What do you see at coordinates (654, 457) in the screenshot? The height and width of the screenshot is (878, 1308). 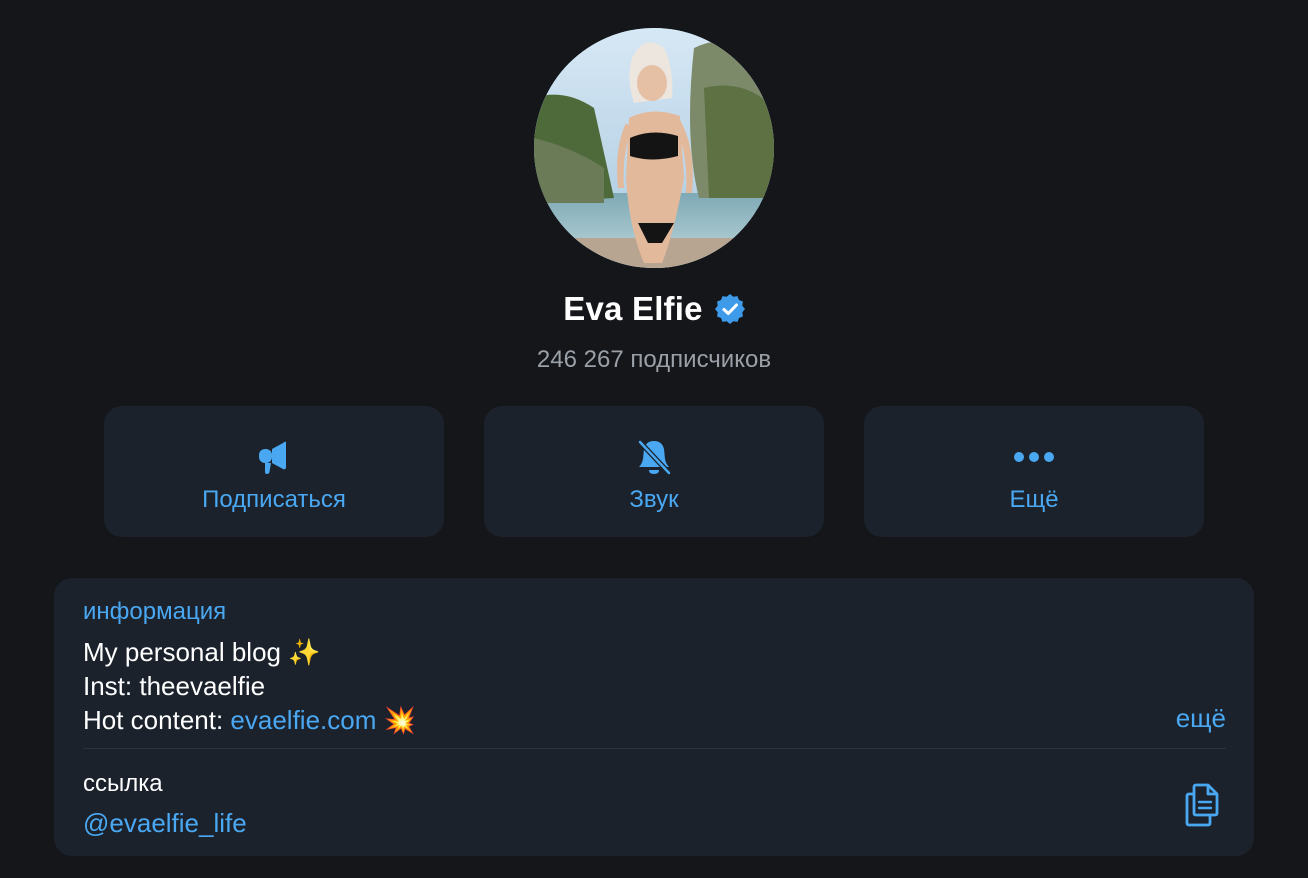 I see `bell-muted-icon` at bounding box center [654, 457].